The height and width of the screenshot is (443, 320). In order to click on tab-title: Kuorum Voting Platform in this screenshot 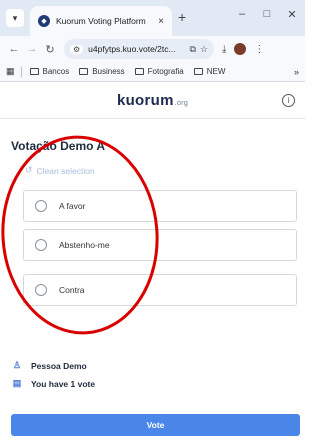, I will do `click(101, 21)`.